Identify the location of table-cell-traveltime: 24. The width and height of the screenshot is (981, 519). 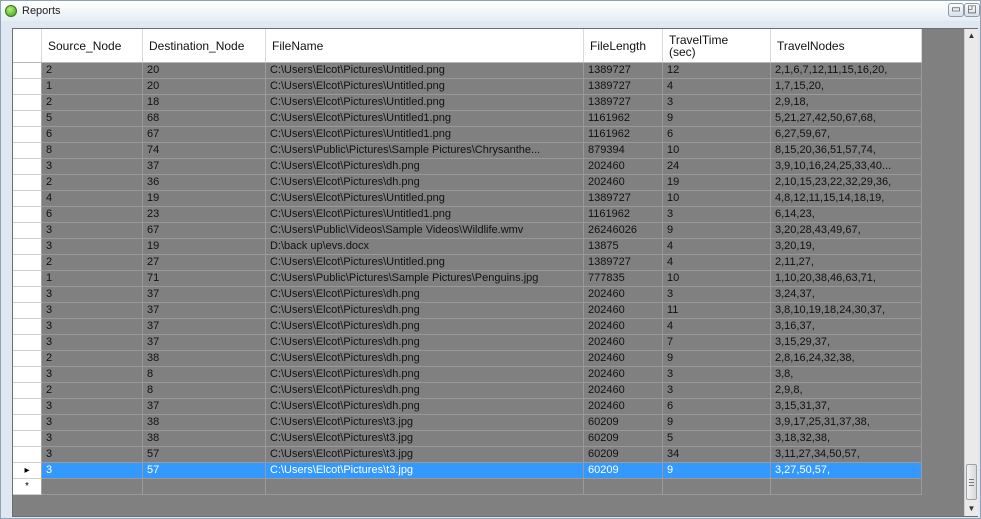
(717, 167).